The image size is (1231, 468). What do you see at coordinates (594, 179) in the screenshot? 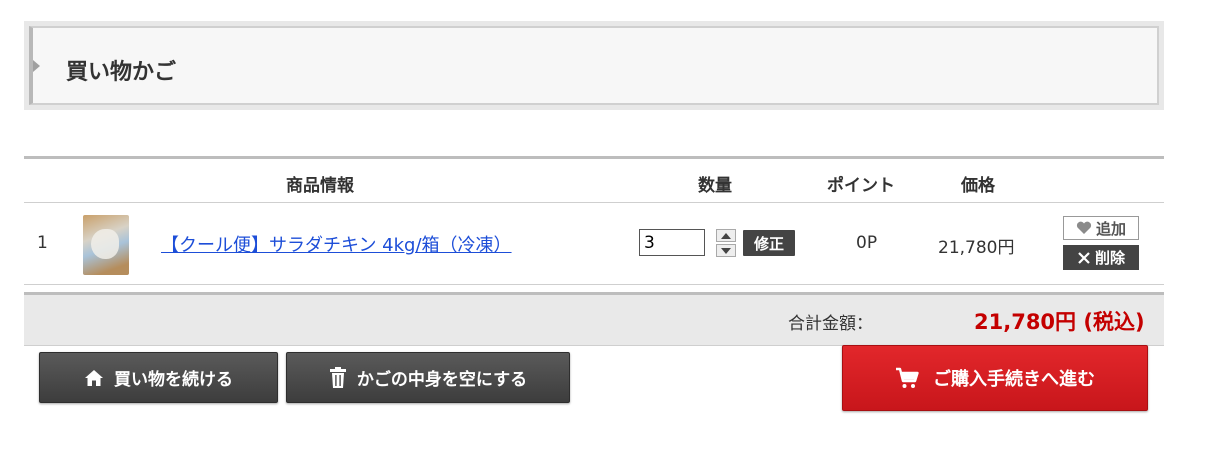
I see `table-header: 商品情報 数量 ポイント 価格` at bounding box center [594, 179].